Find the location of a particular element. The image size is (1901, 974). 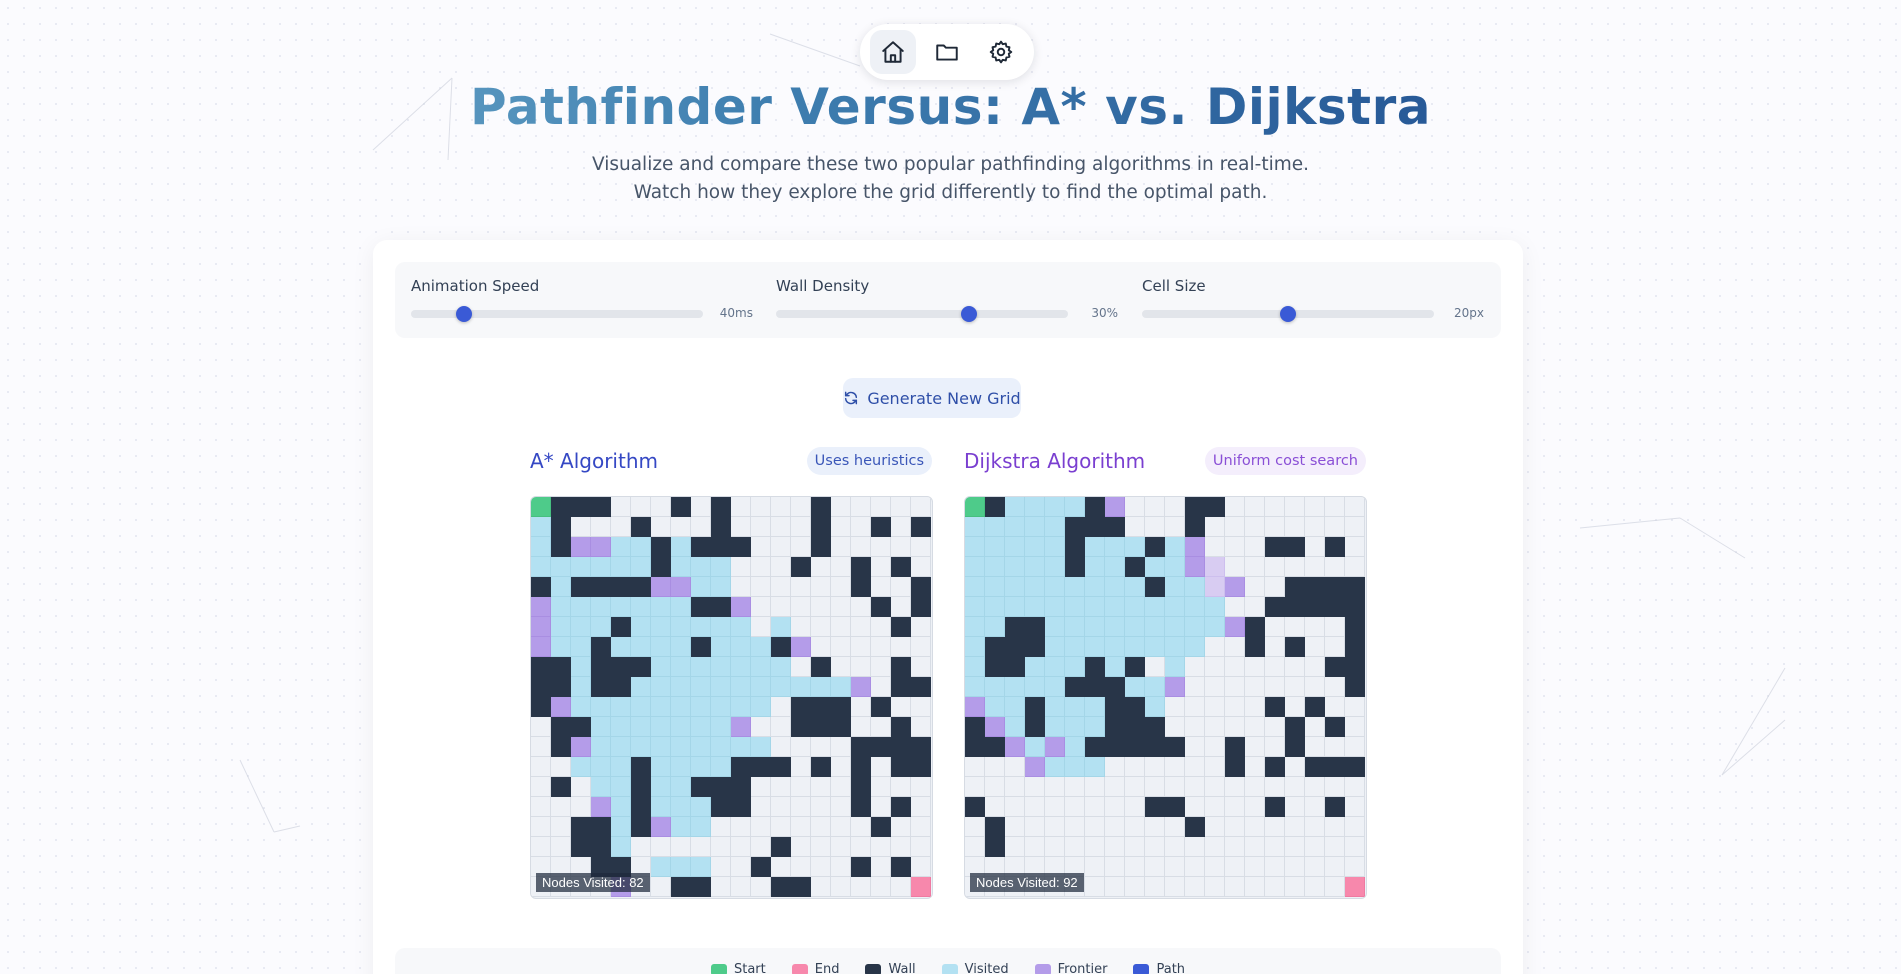

wall-density-slider is located at coordinates (922, 314).